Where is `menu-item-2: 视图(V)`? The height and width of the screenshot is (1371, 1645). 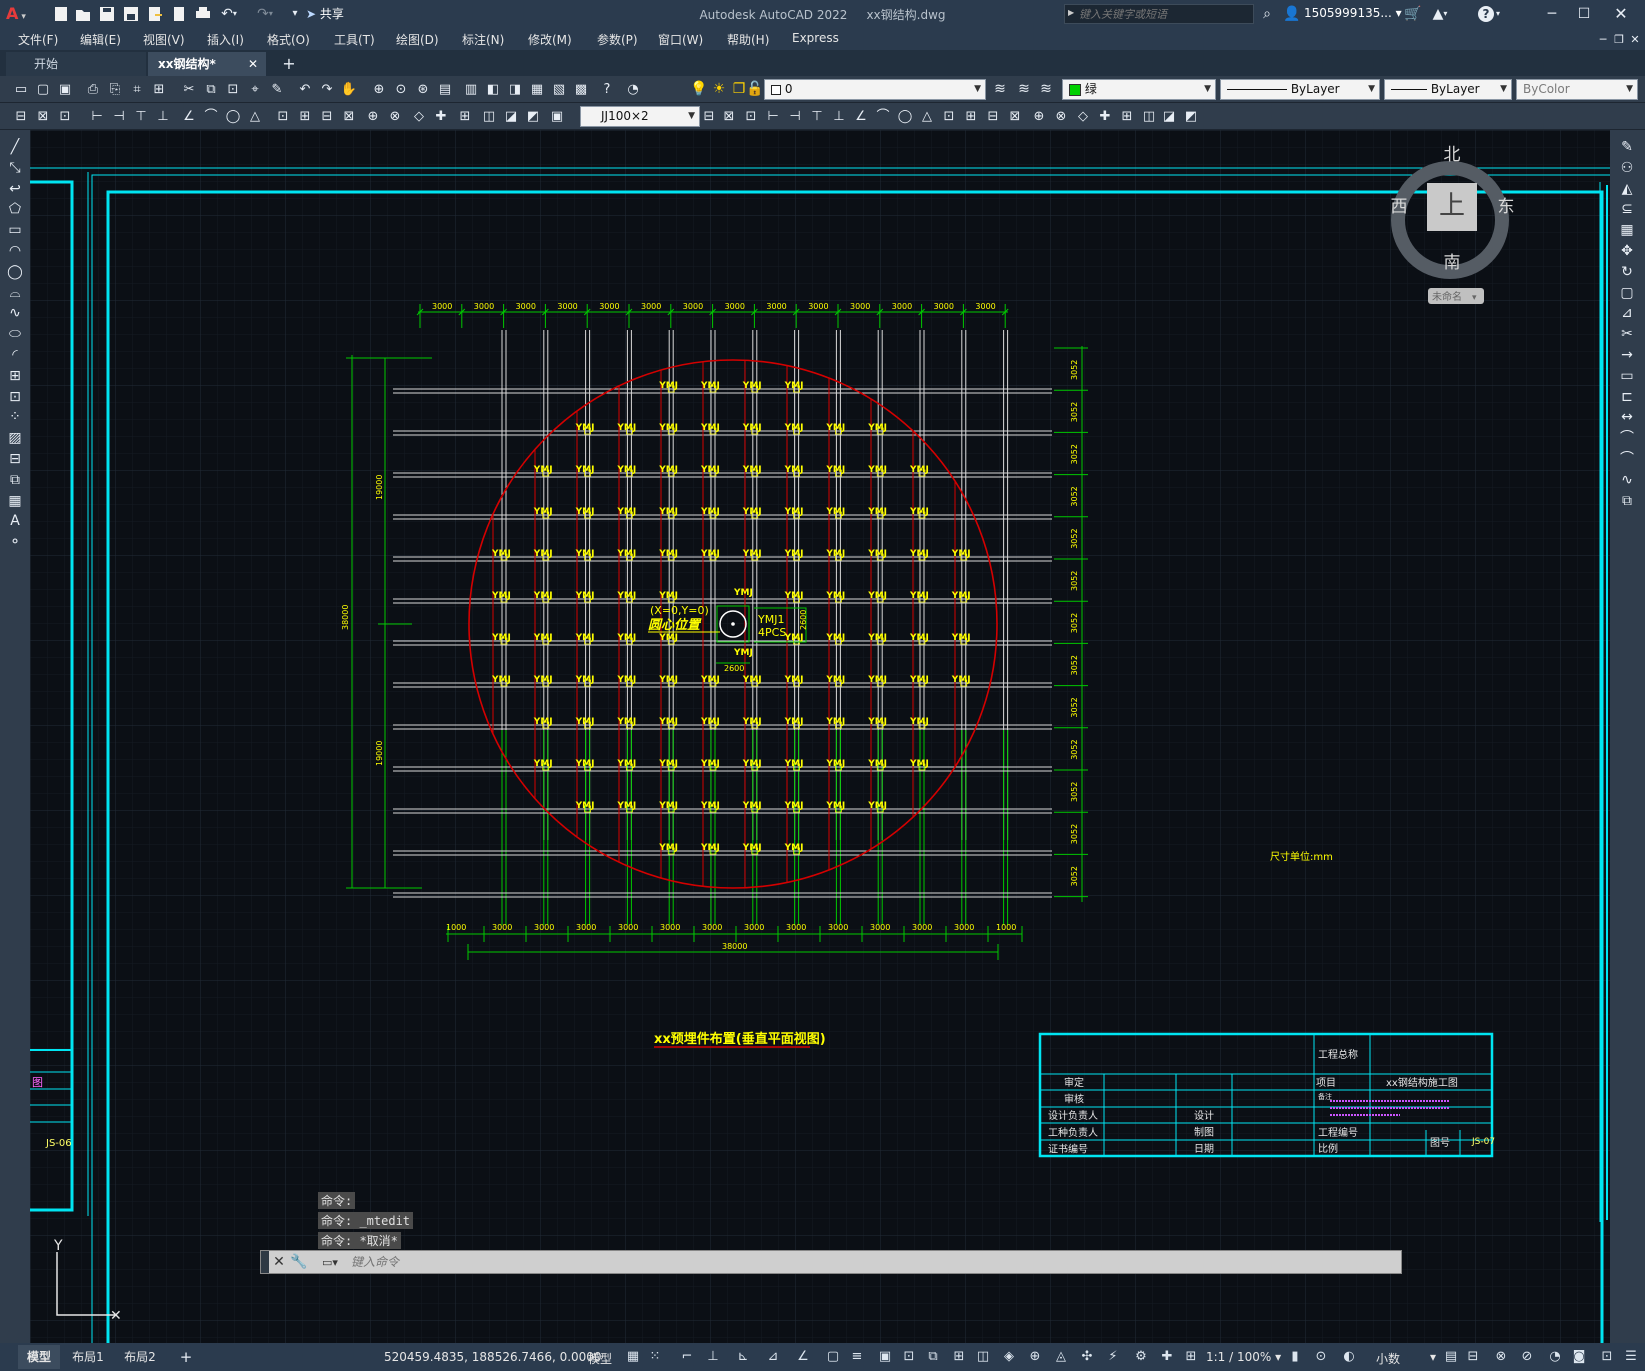 menu-item-2: 视图(V) is located at coordinates (164, 39).